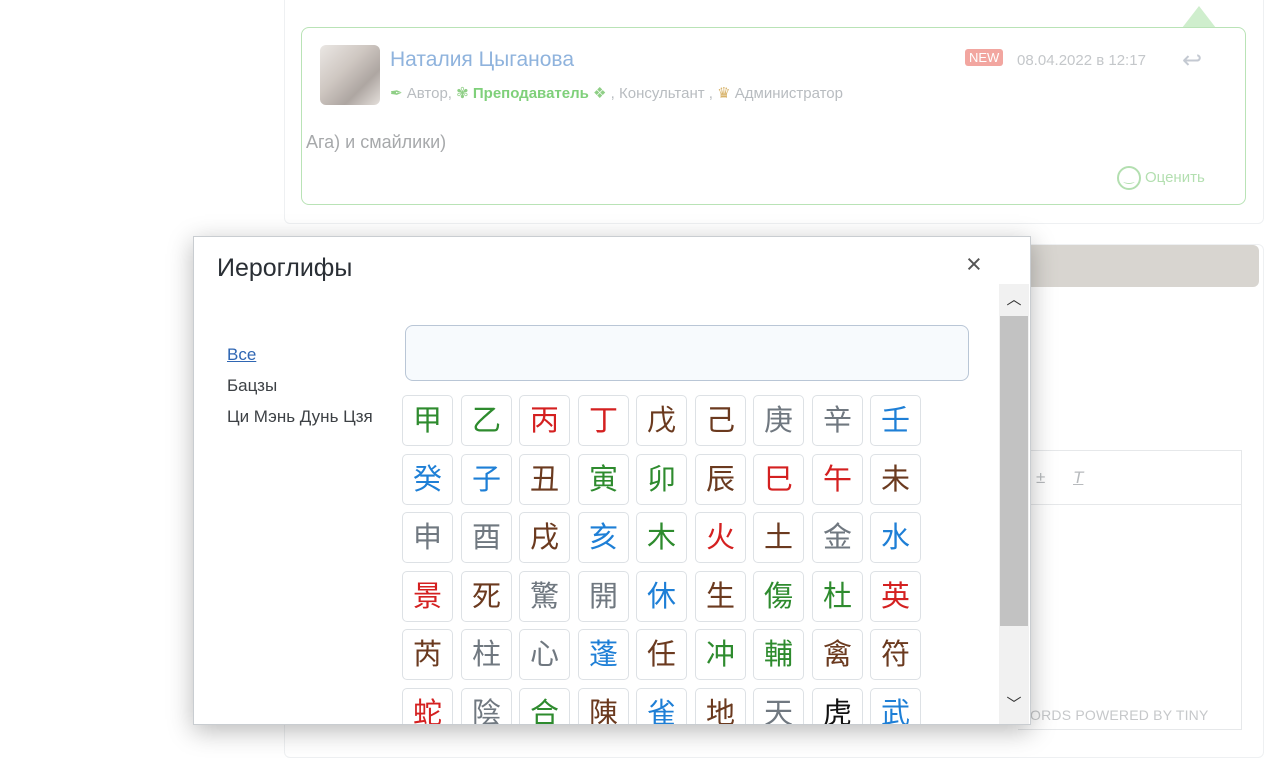 This screenshot has height=758, width=1280. What do you see at coordinates (544, 596) in the screenshot?
I see `character-cell: 驚` at bounding box center [544, 596].